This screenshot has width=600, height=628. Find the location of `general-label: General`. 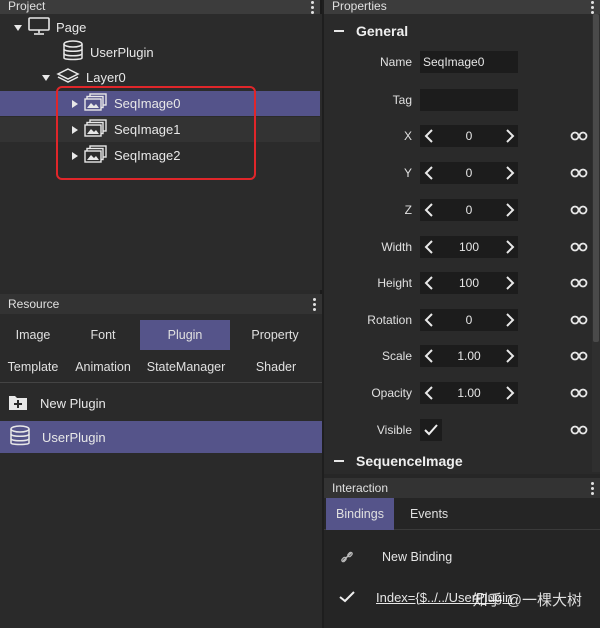

general-label: General is located at coordinates (382, 31).